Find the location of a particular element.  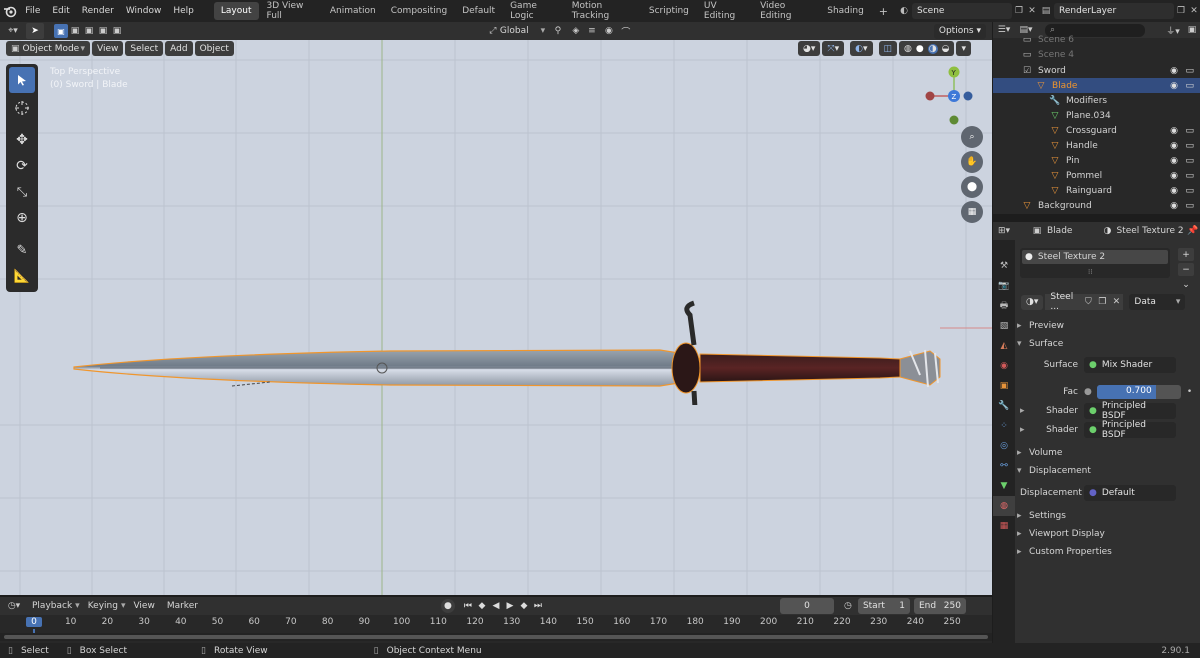

menu-window: Window is located at coordinates (144, 11).